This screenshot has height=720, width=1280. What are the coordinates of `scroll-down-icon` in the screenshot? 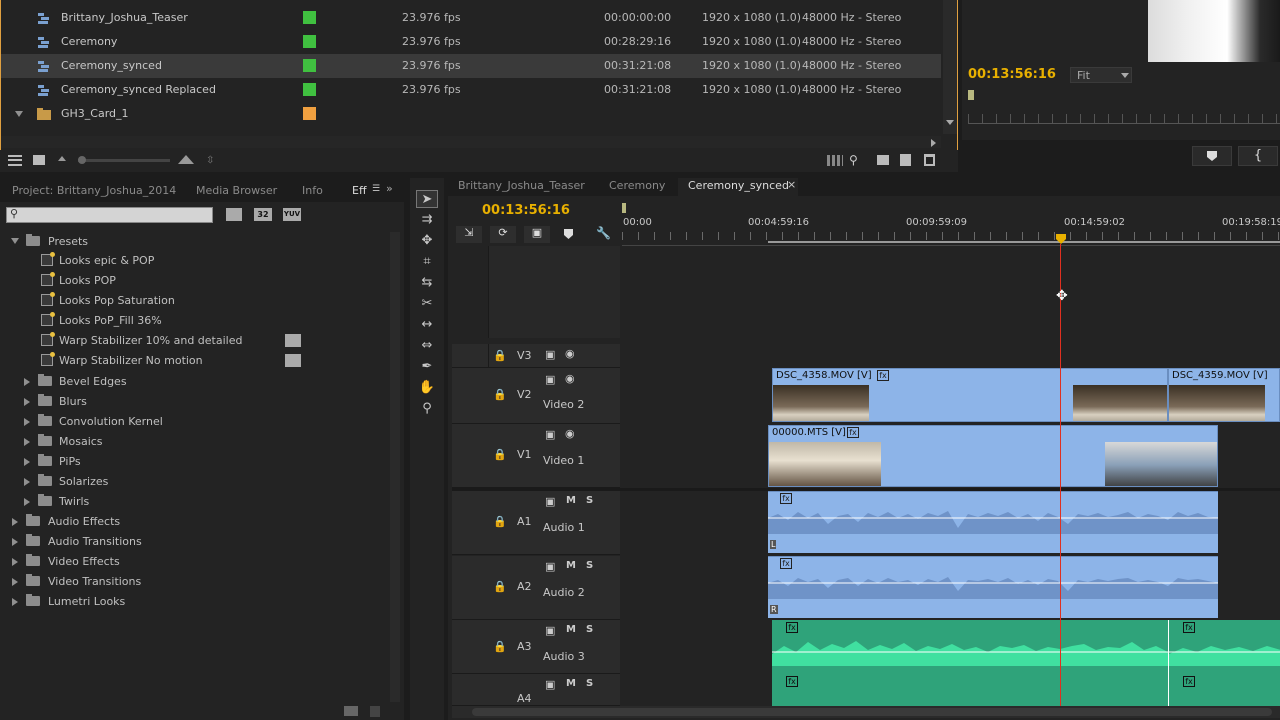 It's located at (950, 122).